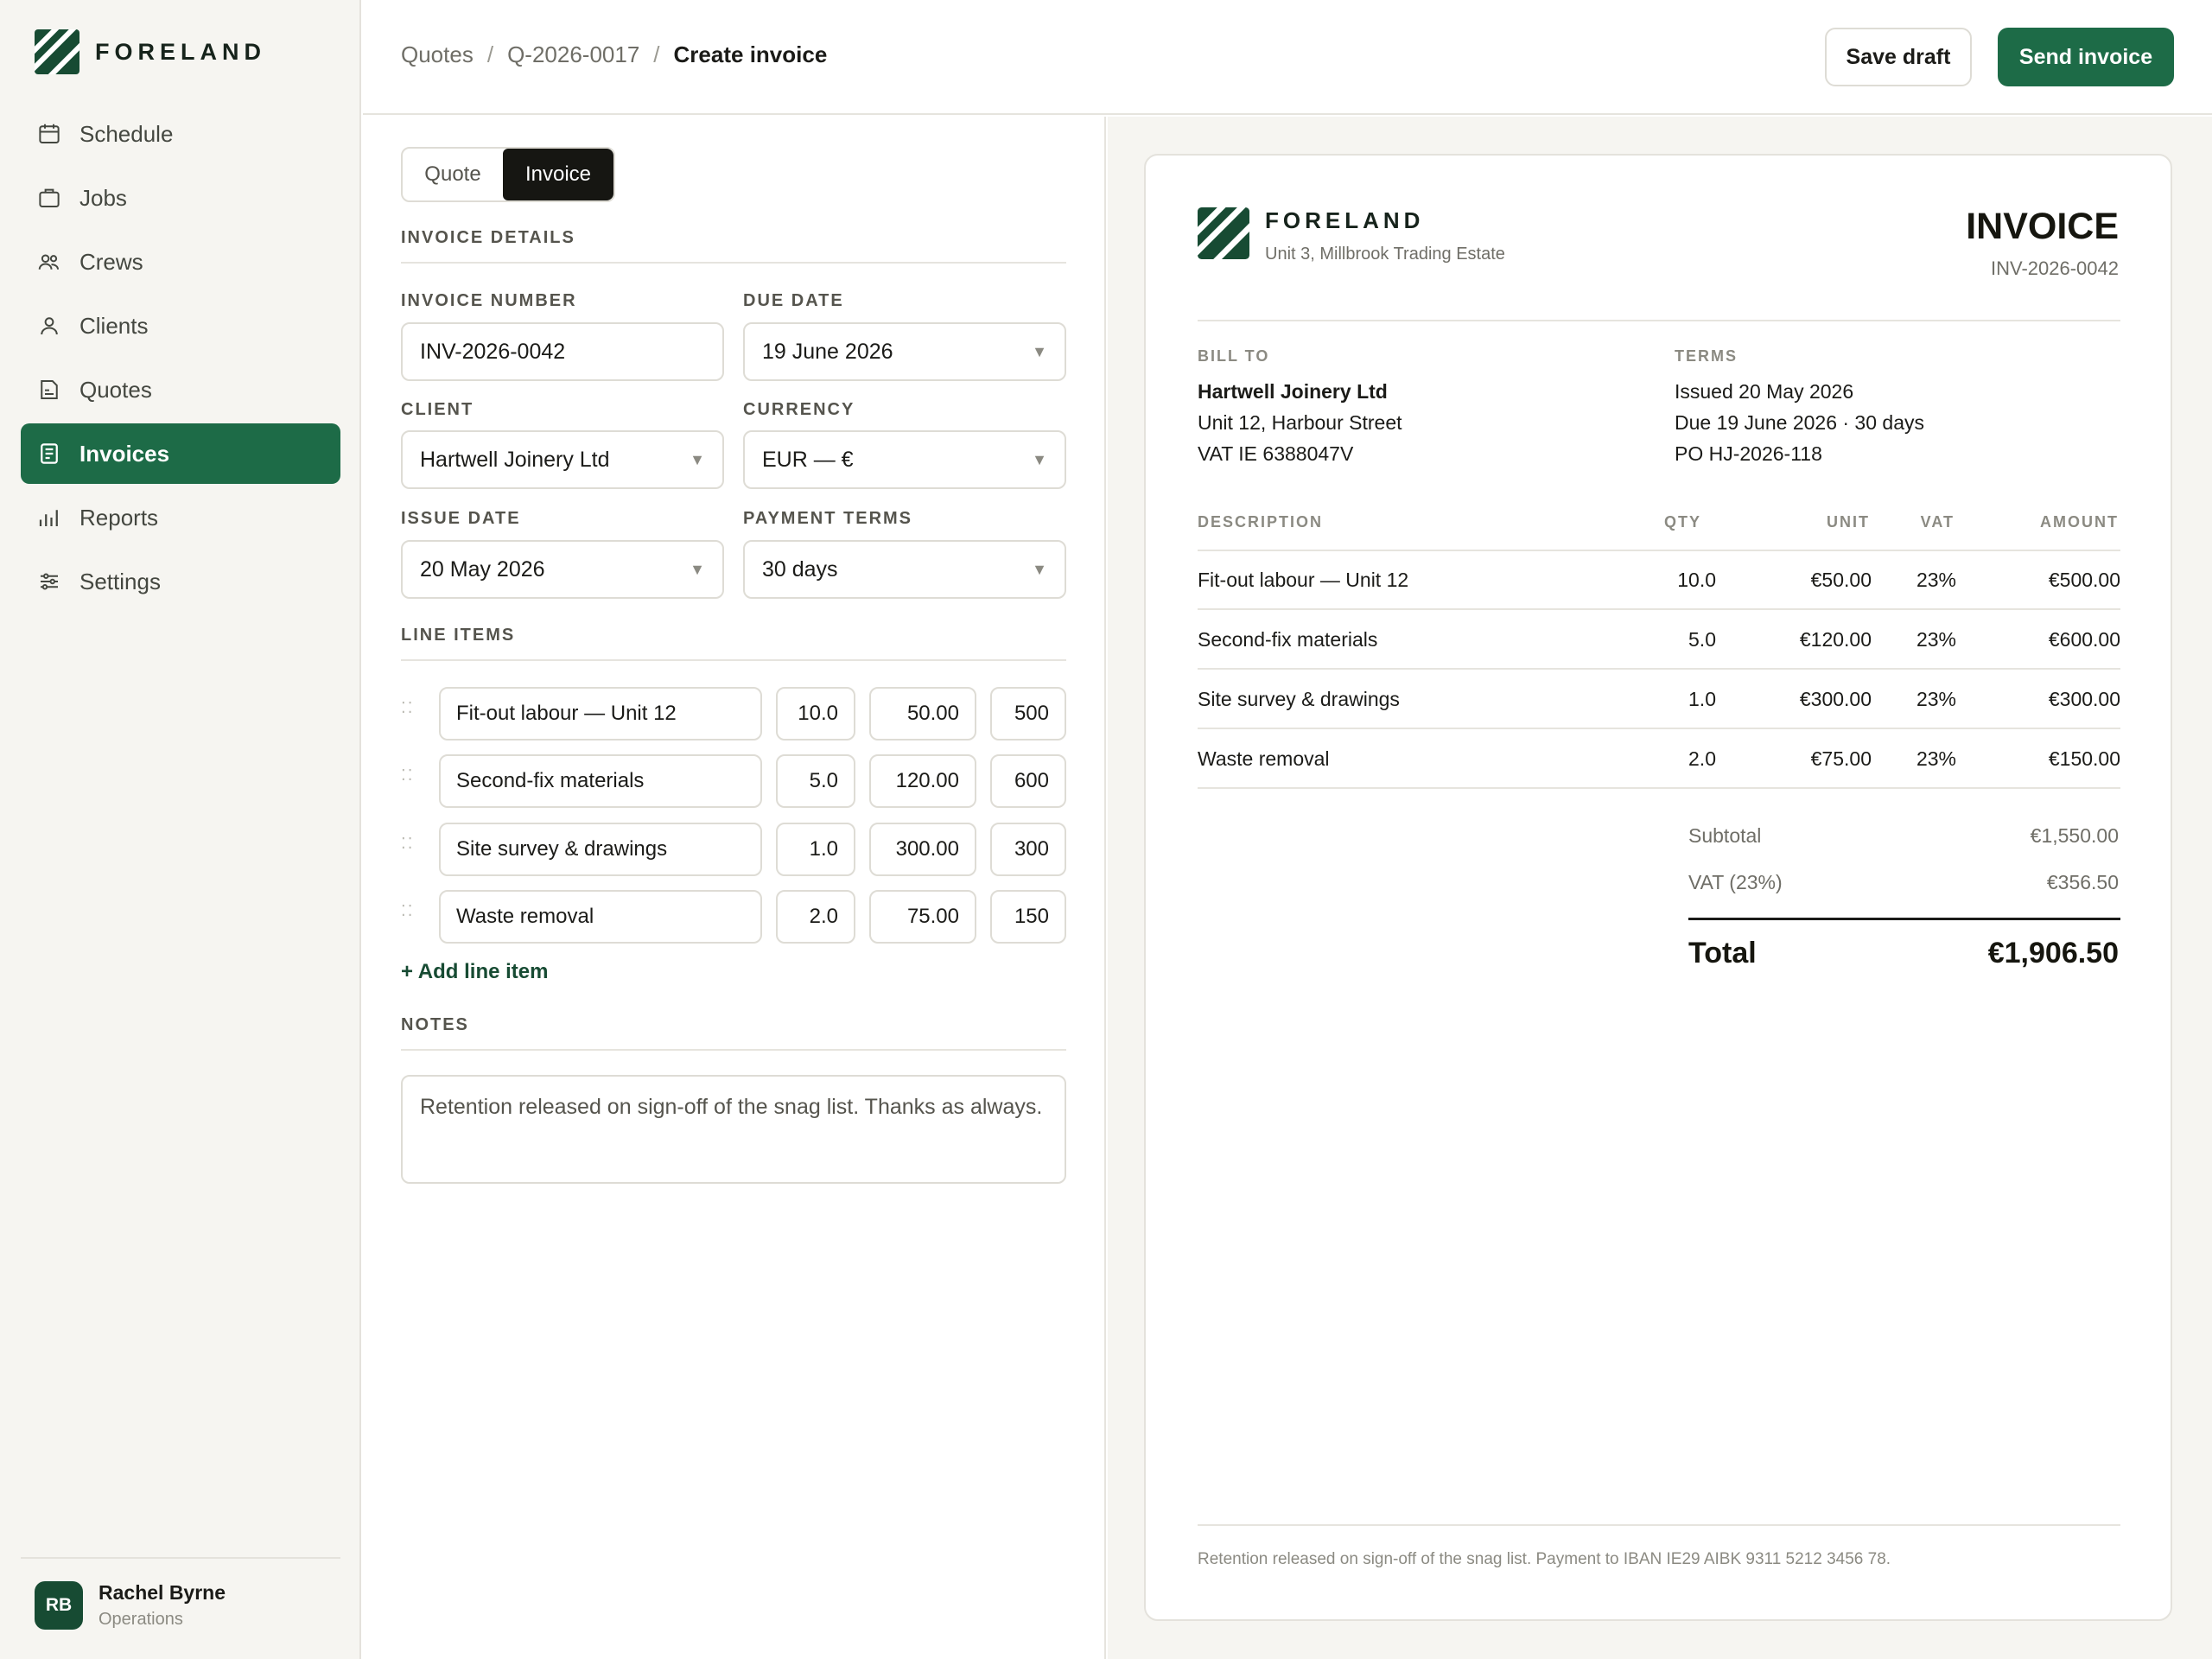  I want to click on line-item-amount-input: 600, so click(1028, 781).